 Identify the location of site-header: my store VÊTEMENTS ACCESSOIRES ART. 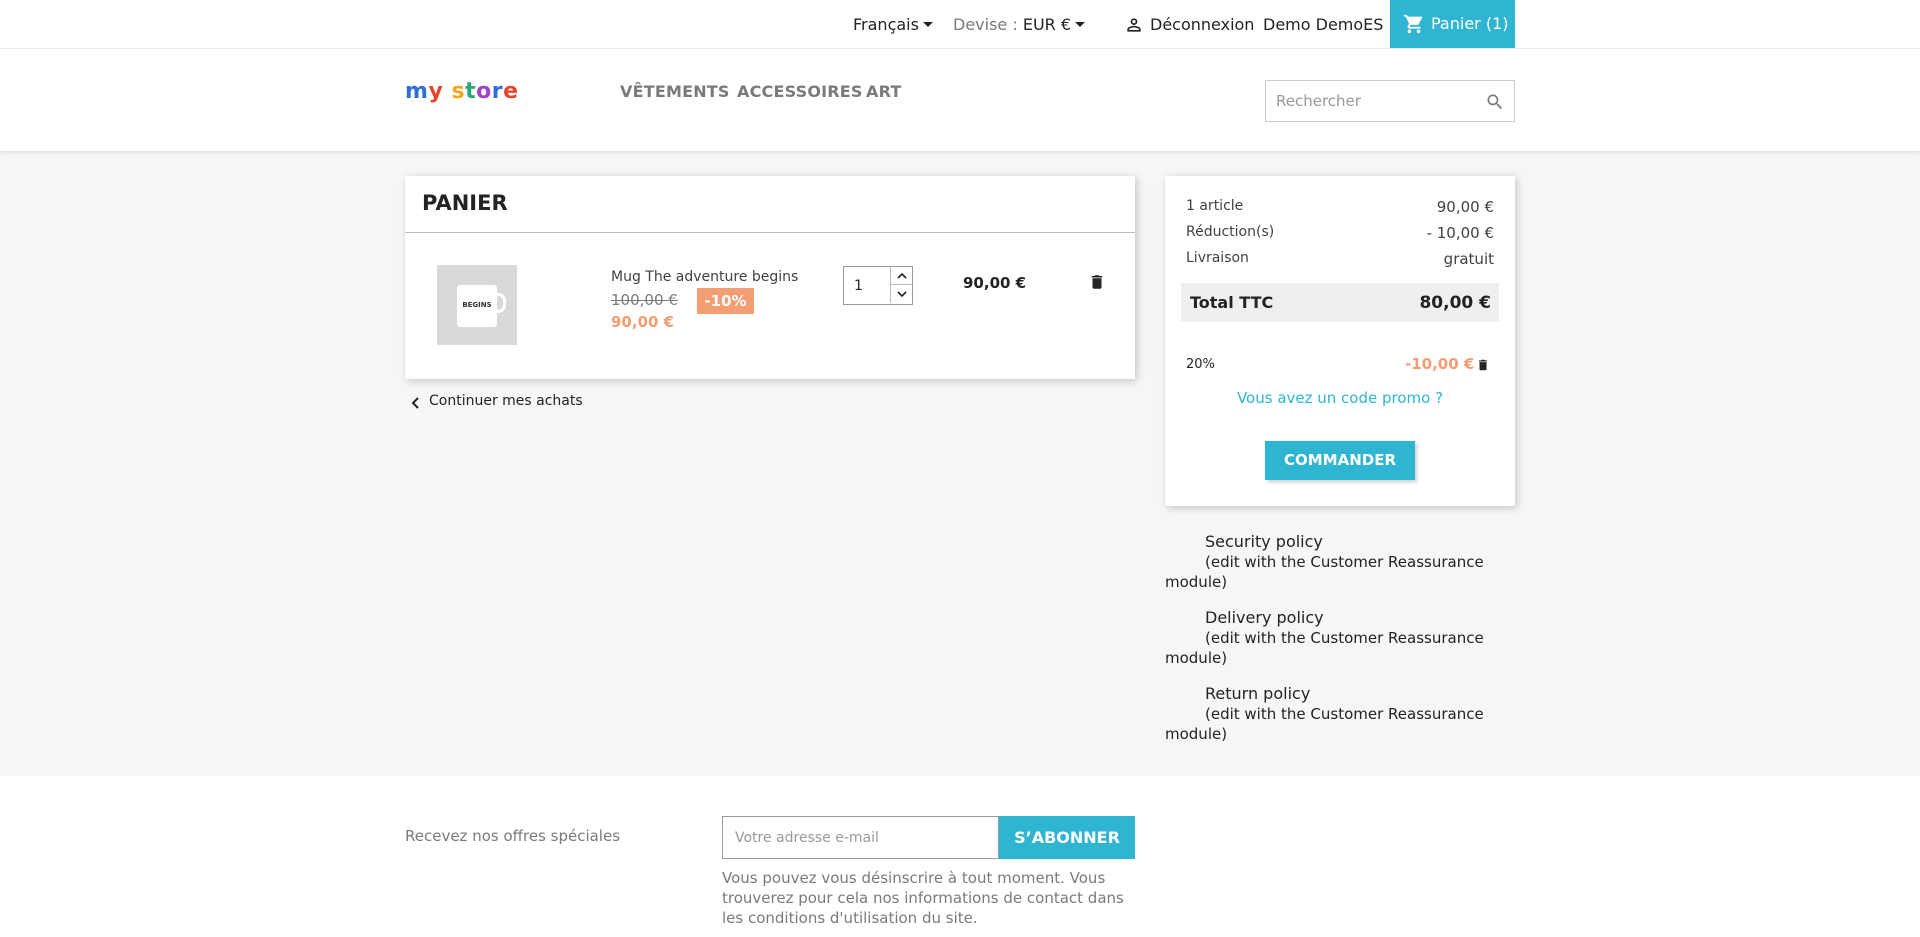
(960, 100).